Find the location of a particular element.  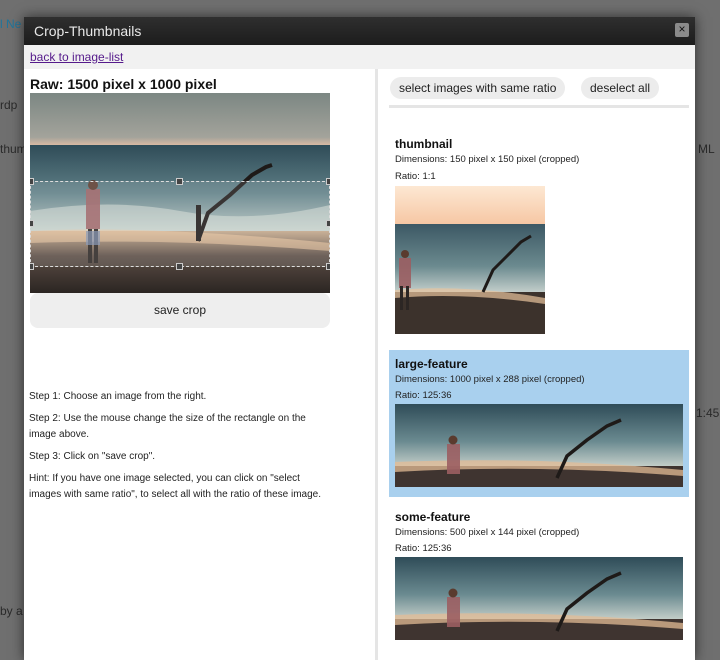

dialog-titlebar: Crop-Thumbnails × is located at coordinates (359, 31).